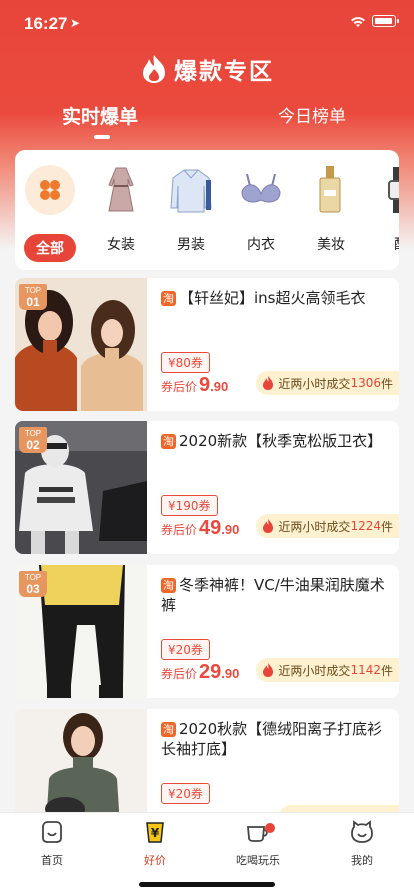 The image size is (414, 896). What do you see at coordinates (272, 739) in the screenshot?
I see `product-title: 淘 2020秋款【德绒阳离子打底衫长袖打底】` at bounding box center [272, 739].